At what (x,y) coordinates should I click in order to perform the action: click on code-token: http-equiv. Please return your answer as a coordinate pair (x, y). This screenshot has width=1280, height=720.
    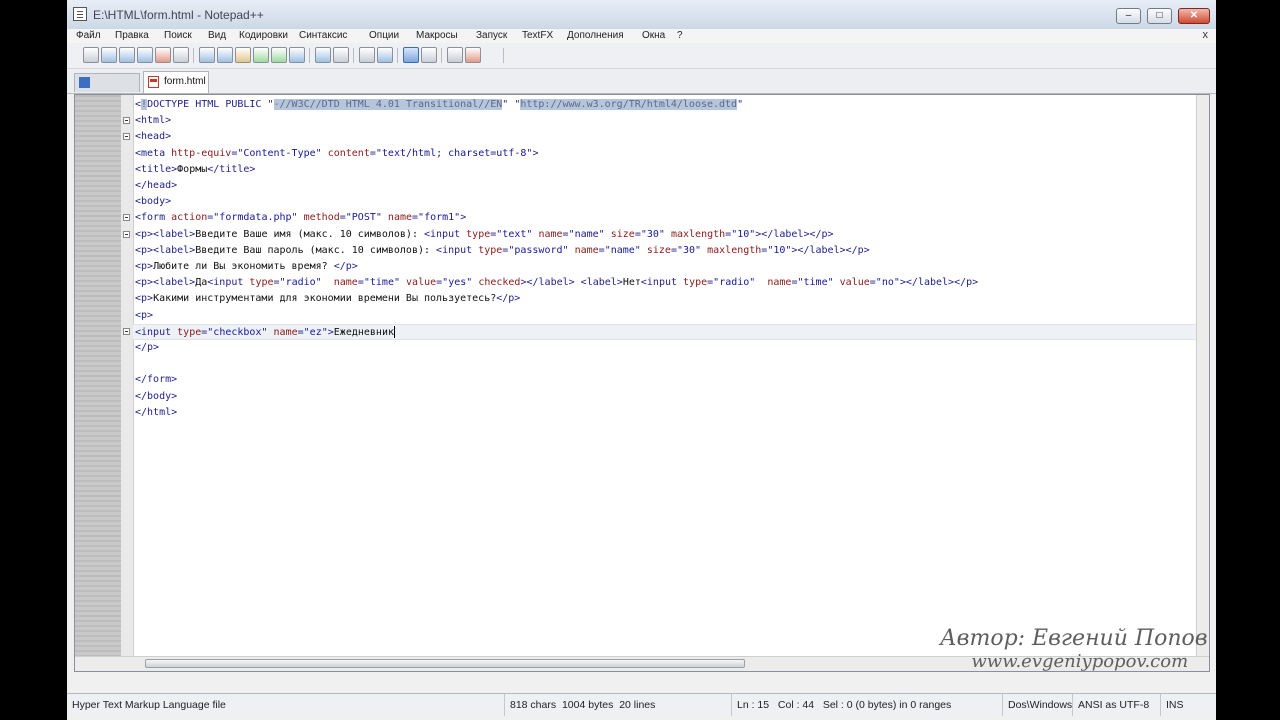
    Looking at the image, I should click on (201, 153).